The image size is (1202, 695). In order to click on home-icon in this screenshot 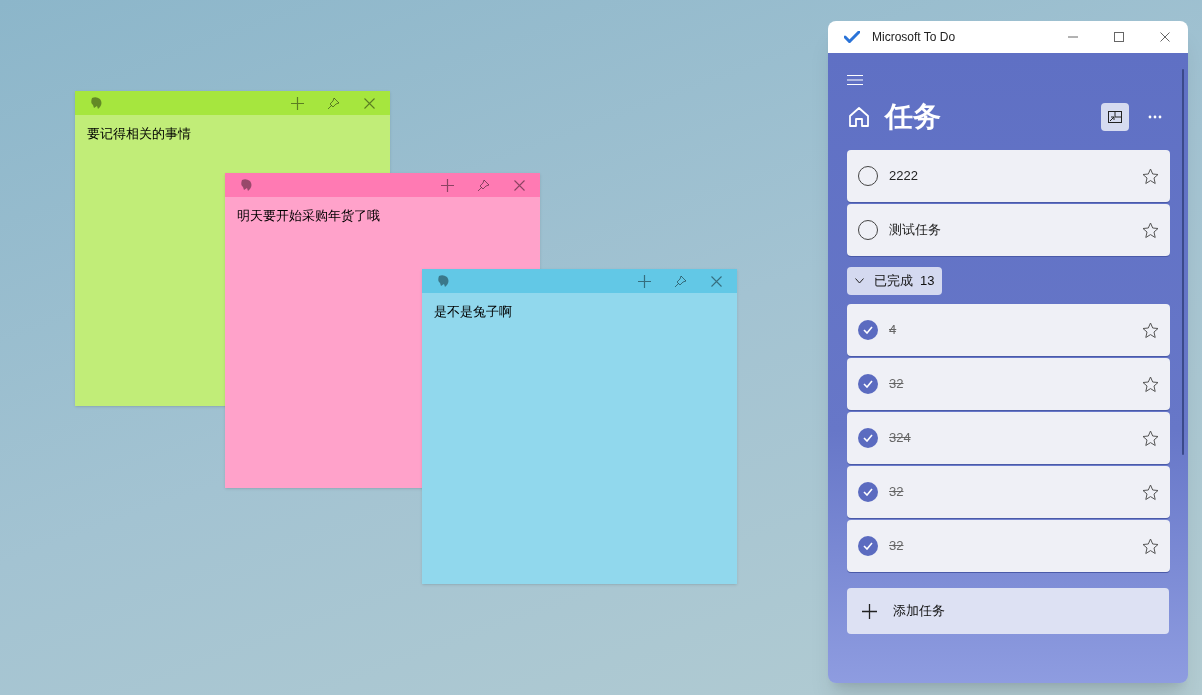, I will do `click(859, 117)`.